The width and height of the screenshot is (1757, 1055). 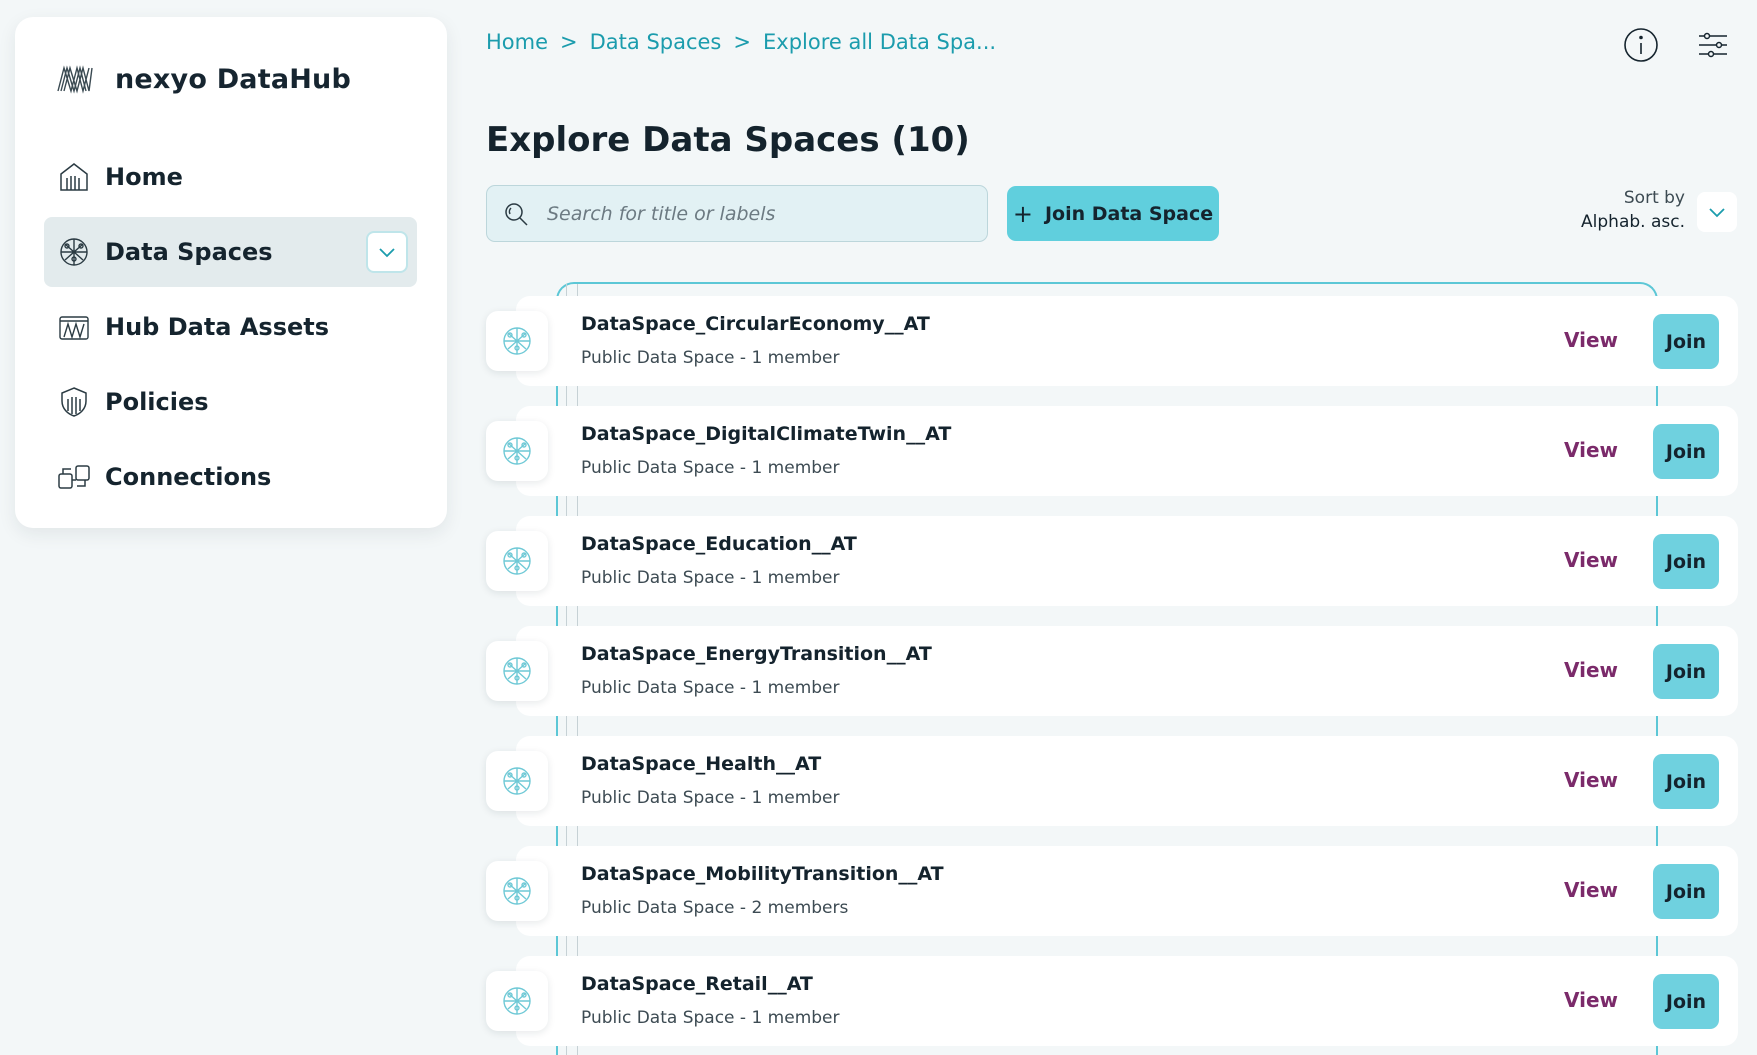 What do you see at coordinates (656, 42) in the screenshot?
I see `breadcrumb-data-spaces: Data Spaces` at bounding box center [656, 42].